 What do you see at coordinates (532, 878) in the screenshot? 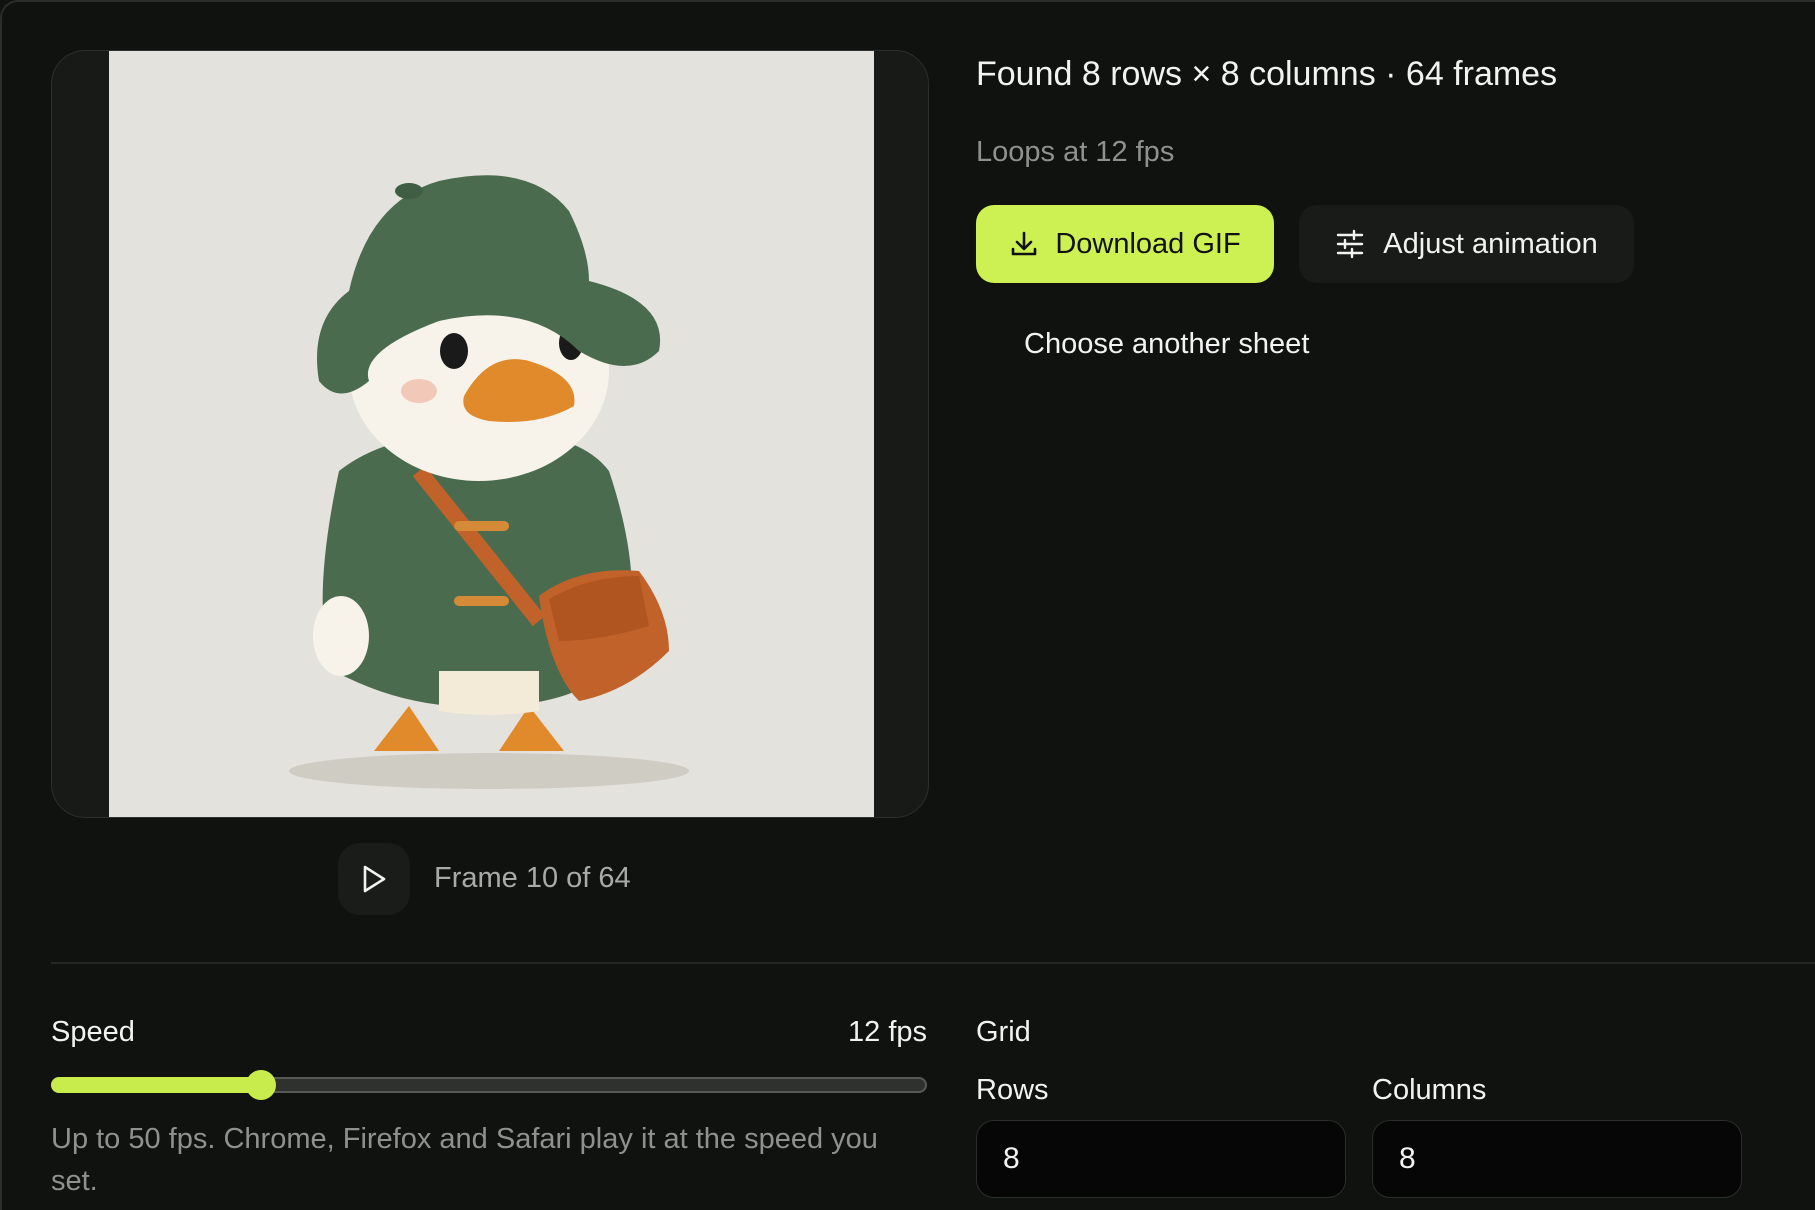
I see `frame-counter: Frame 10 of 64` at bounding box center [532, 878].